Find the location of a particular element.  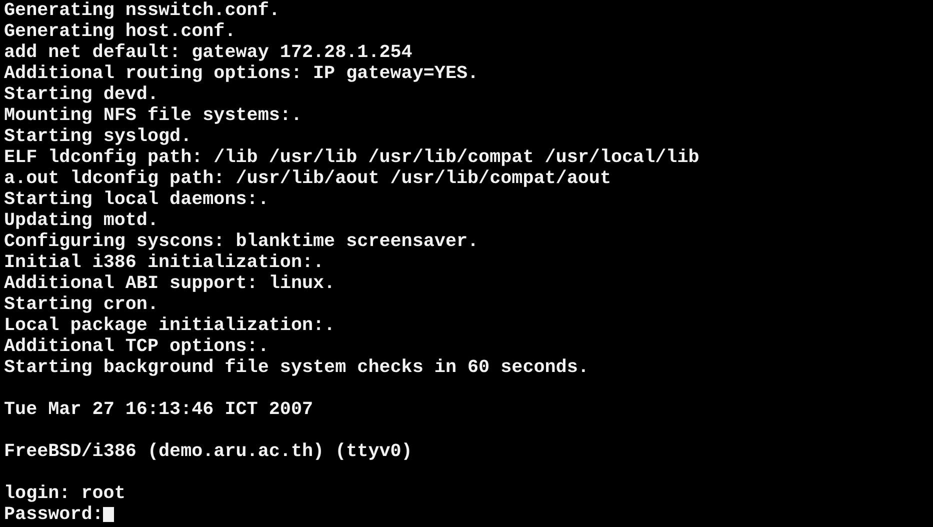

console-line: Configuring syscons: blanktime screensaver. is located at coordinates (241, 241).